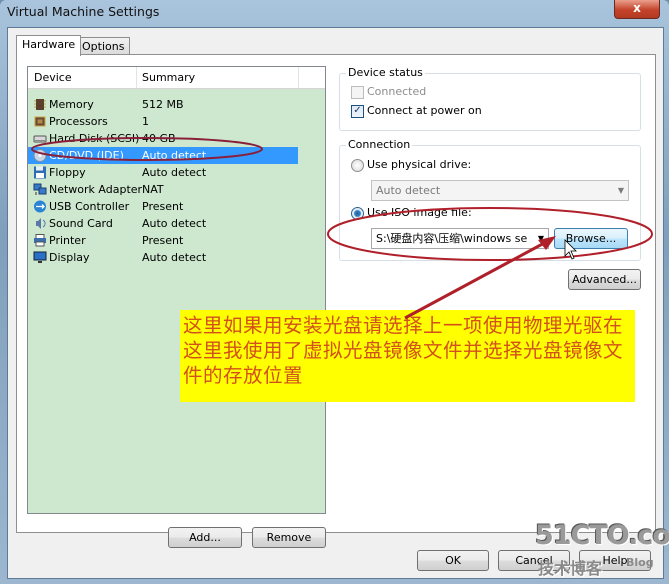 Image resolution: width=669 pixels, height=584 pixels. I want to click on close-button: x, so click(637, 9).